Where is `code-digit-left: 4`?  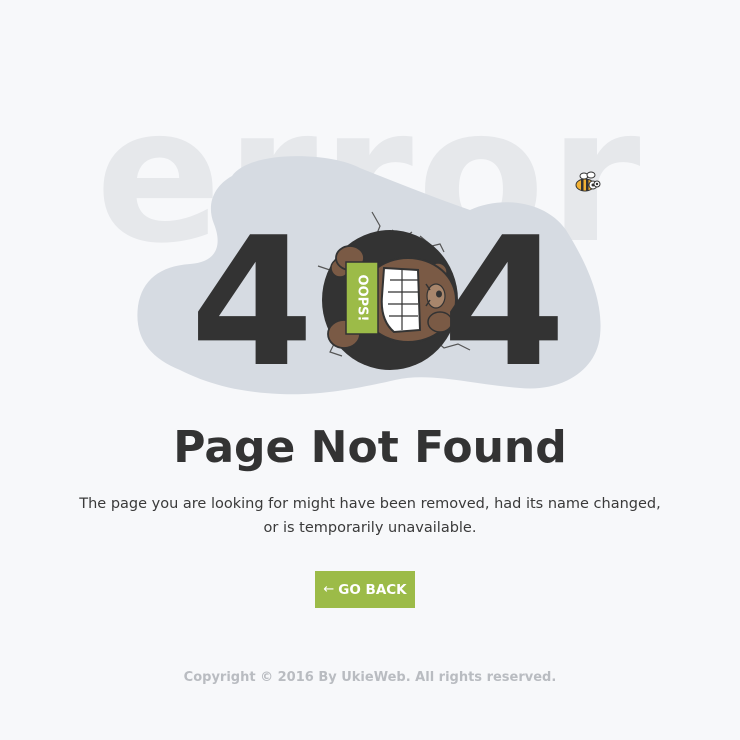
code-digit-left: 4 is located at coordinates (252, 302).